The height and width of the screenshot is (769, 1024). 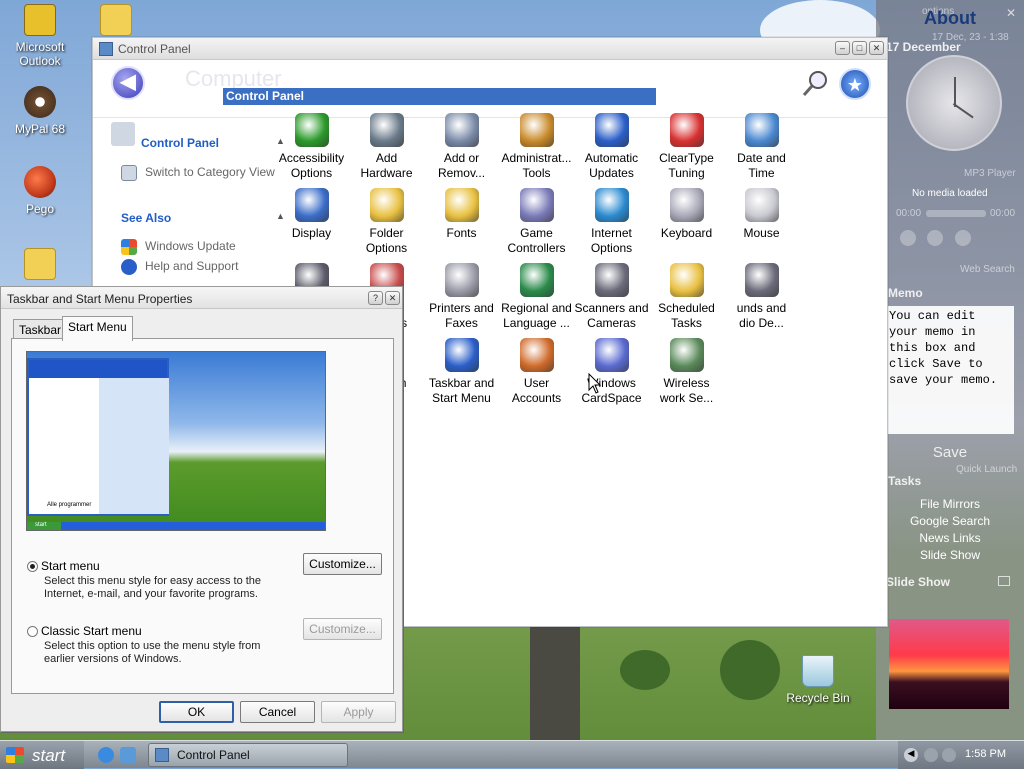 What do you see at coordinates (1004, 581) in the screenshot?
I see `slideshow-icon` at bounding box center [1004, 581].